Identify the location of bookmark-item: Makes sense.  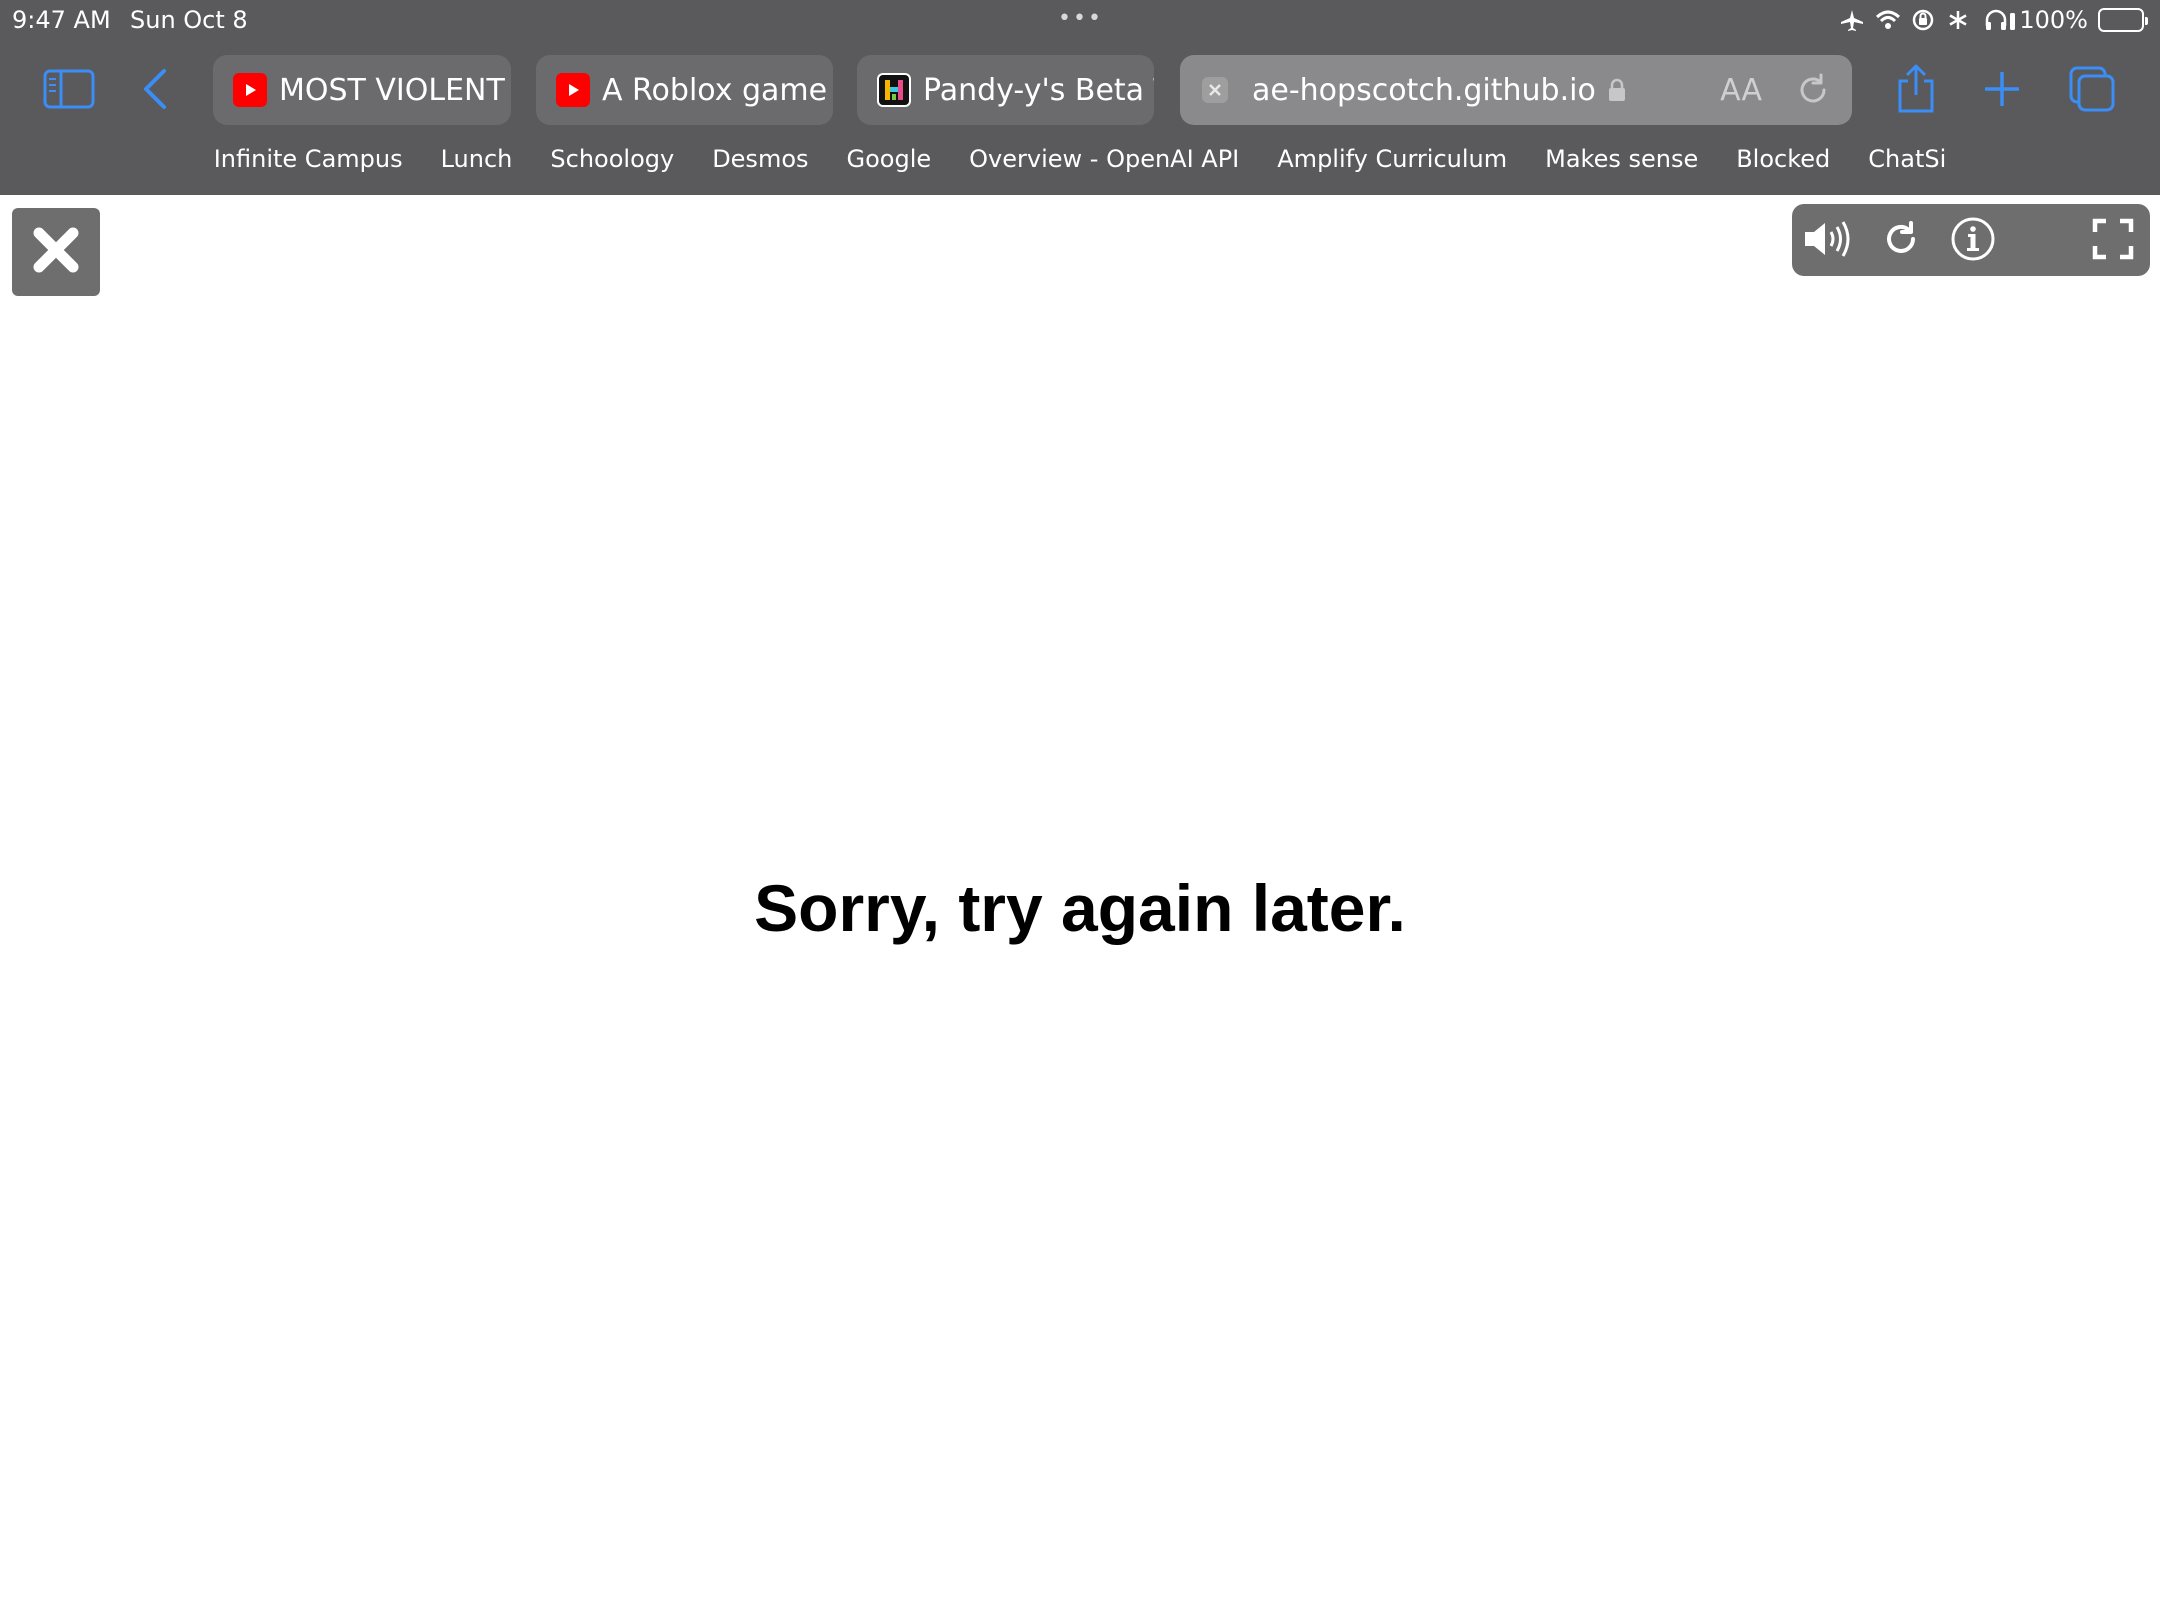
(1621, 165).